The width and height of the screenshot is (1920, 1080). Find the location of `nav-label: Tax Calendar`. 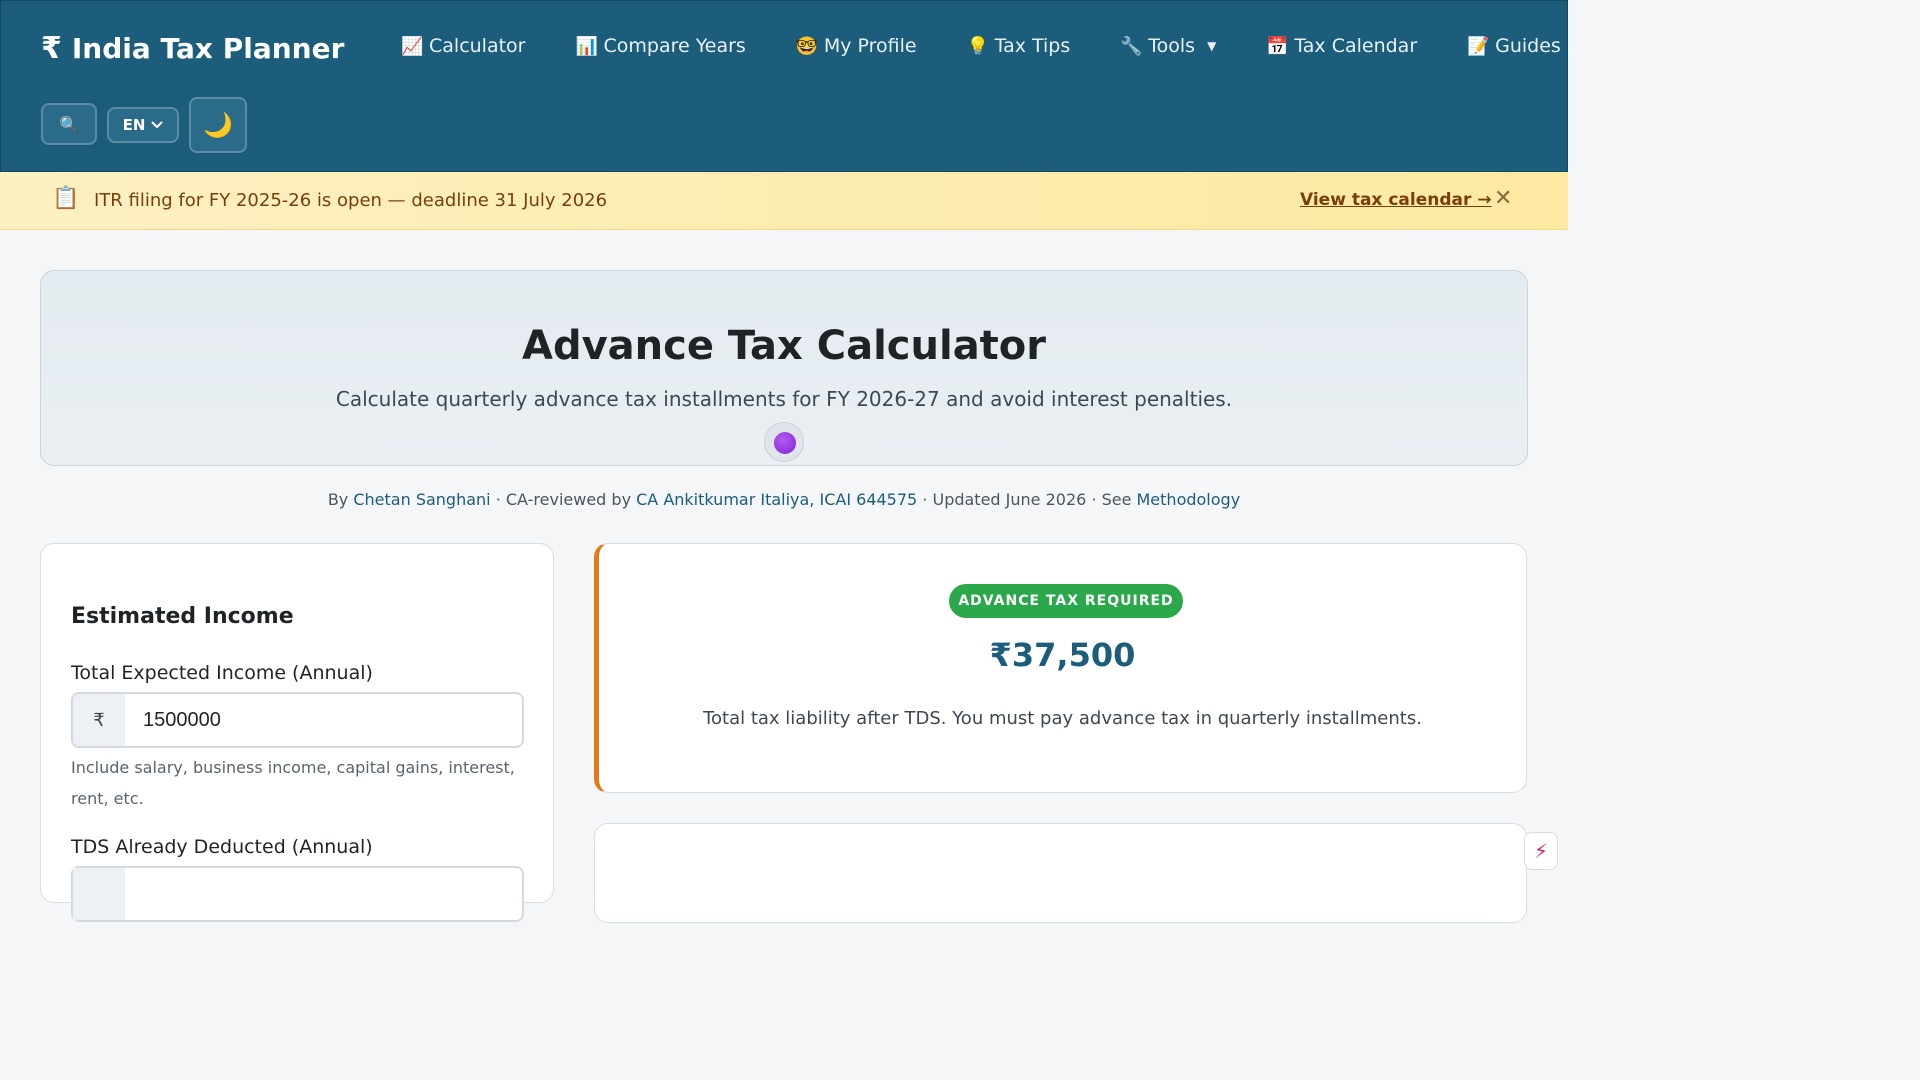

nav-label: Tax Calendar is located at coordinates (1356, 46).